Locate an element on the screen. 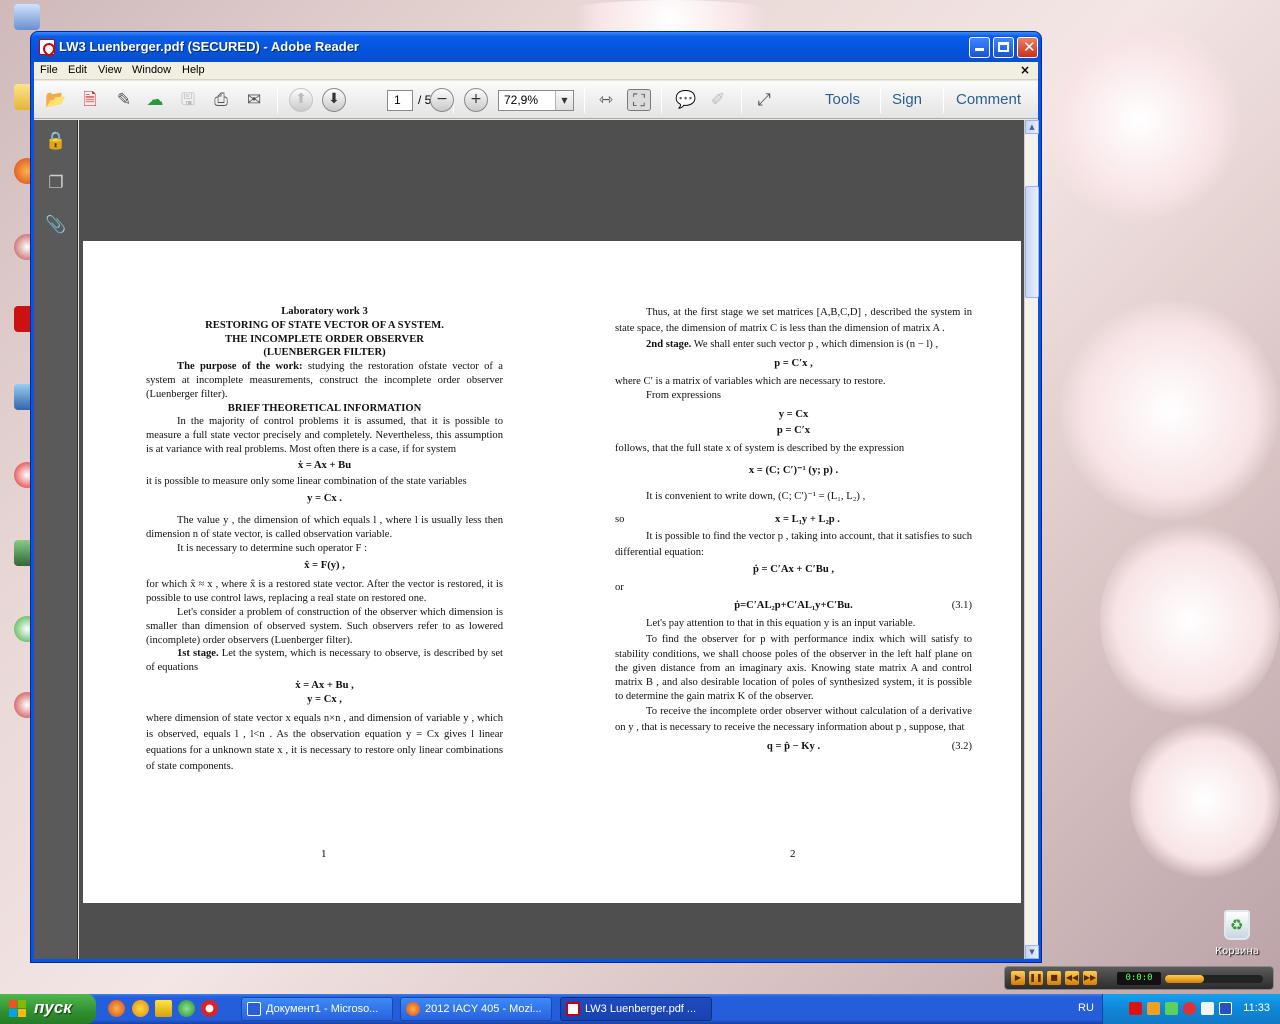  minimize-button is located at coordinates (979, 47).